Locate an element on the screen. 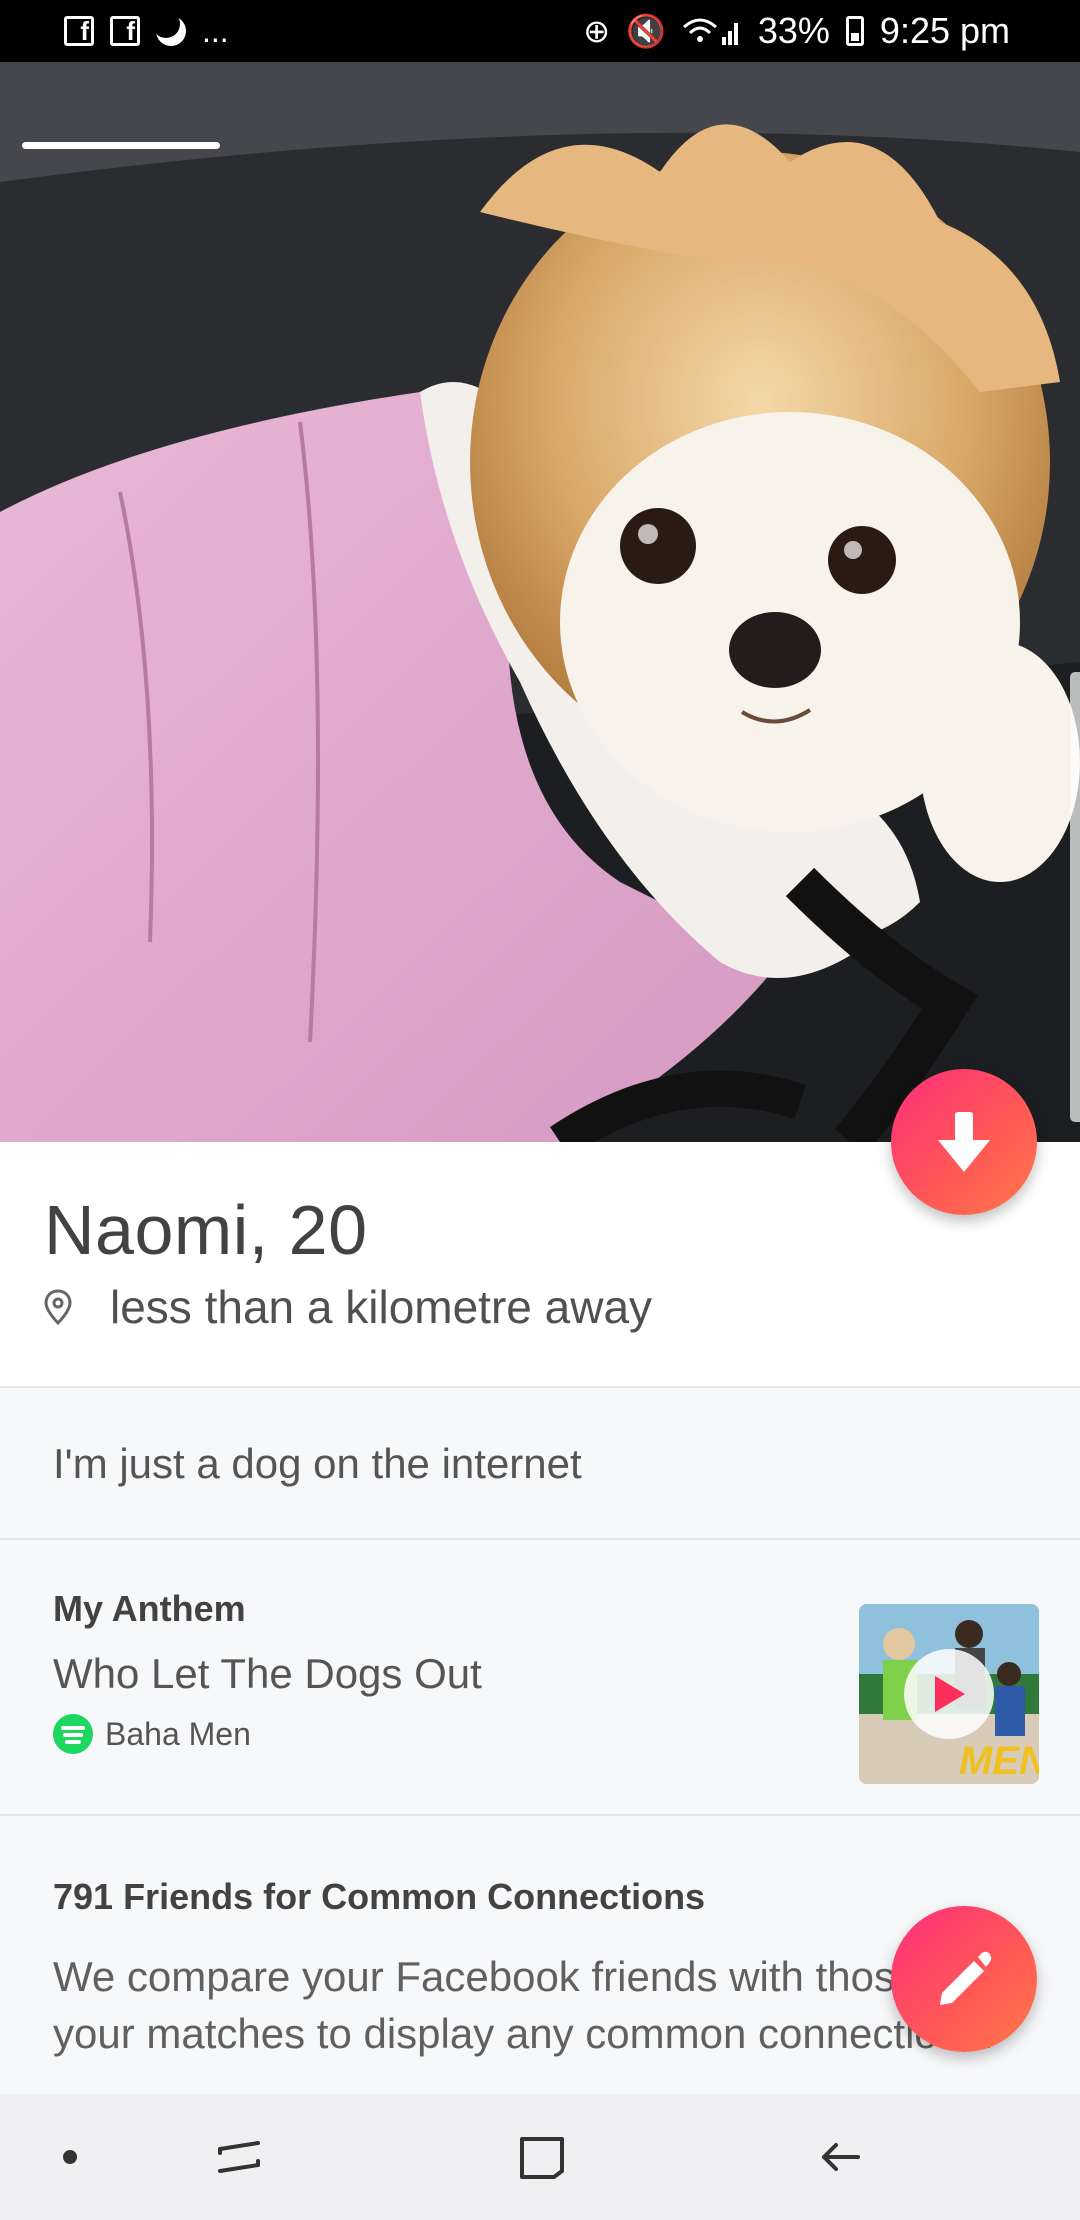 The image size is (1080, 2220). battery-percent: 33% is located at coordinates (793, 30).